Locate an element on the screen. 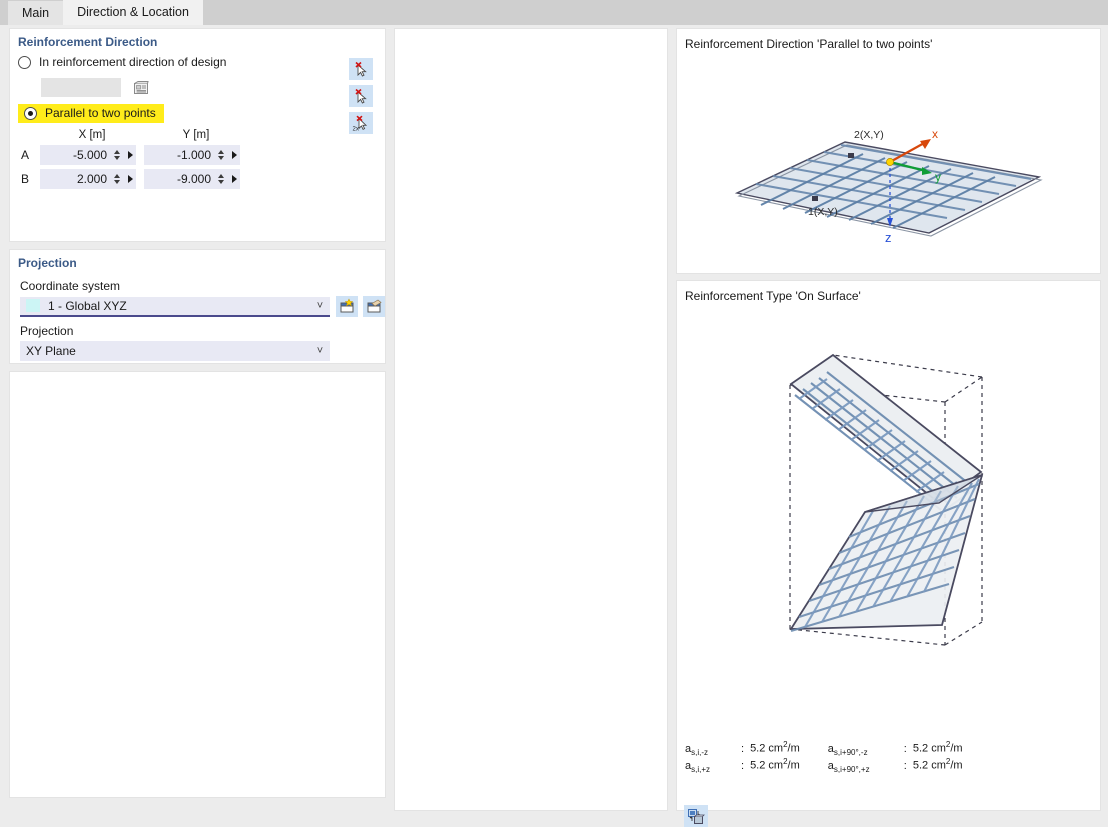  coordinate-system-row: 1 - Global XYZ ˅ is located at coordinates (197, 306).